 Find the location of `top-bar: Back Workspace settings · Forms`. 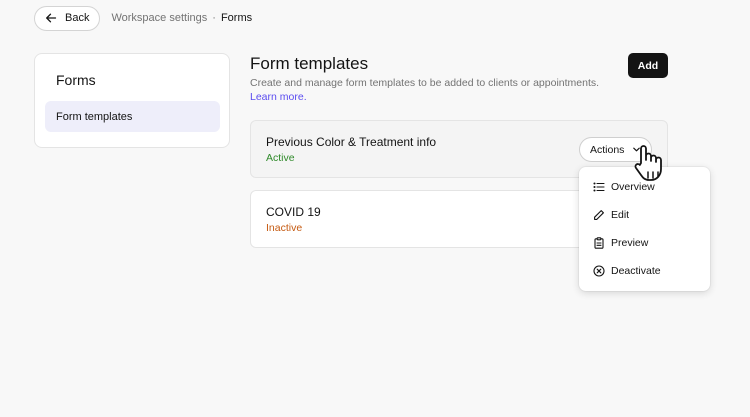

top-bar: Back Workspace settings · Forms is located at coordinates (143, 18).